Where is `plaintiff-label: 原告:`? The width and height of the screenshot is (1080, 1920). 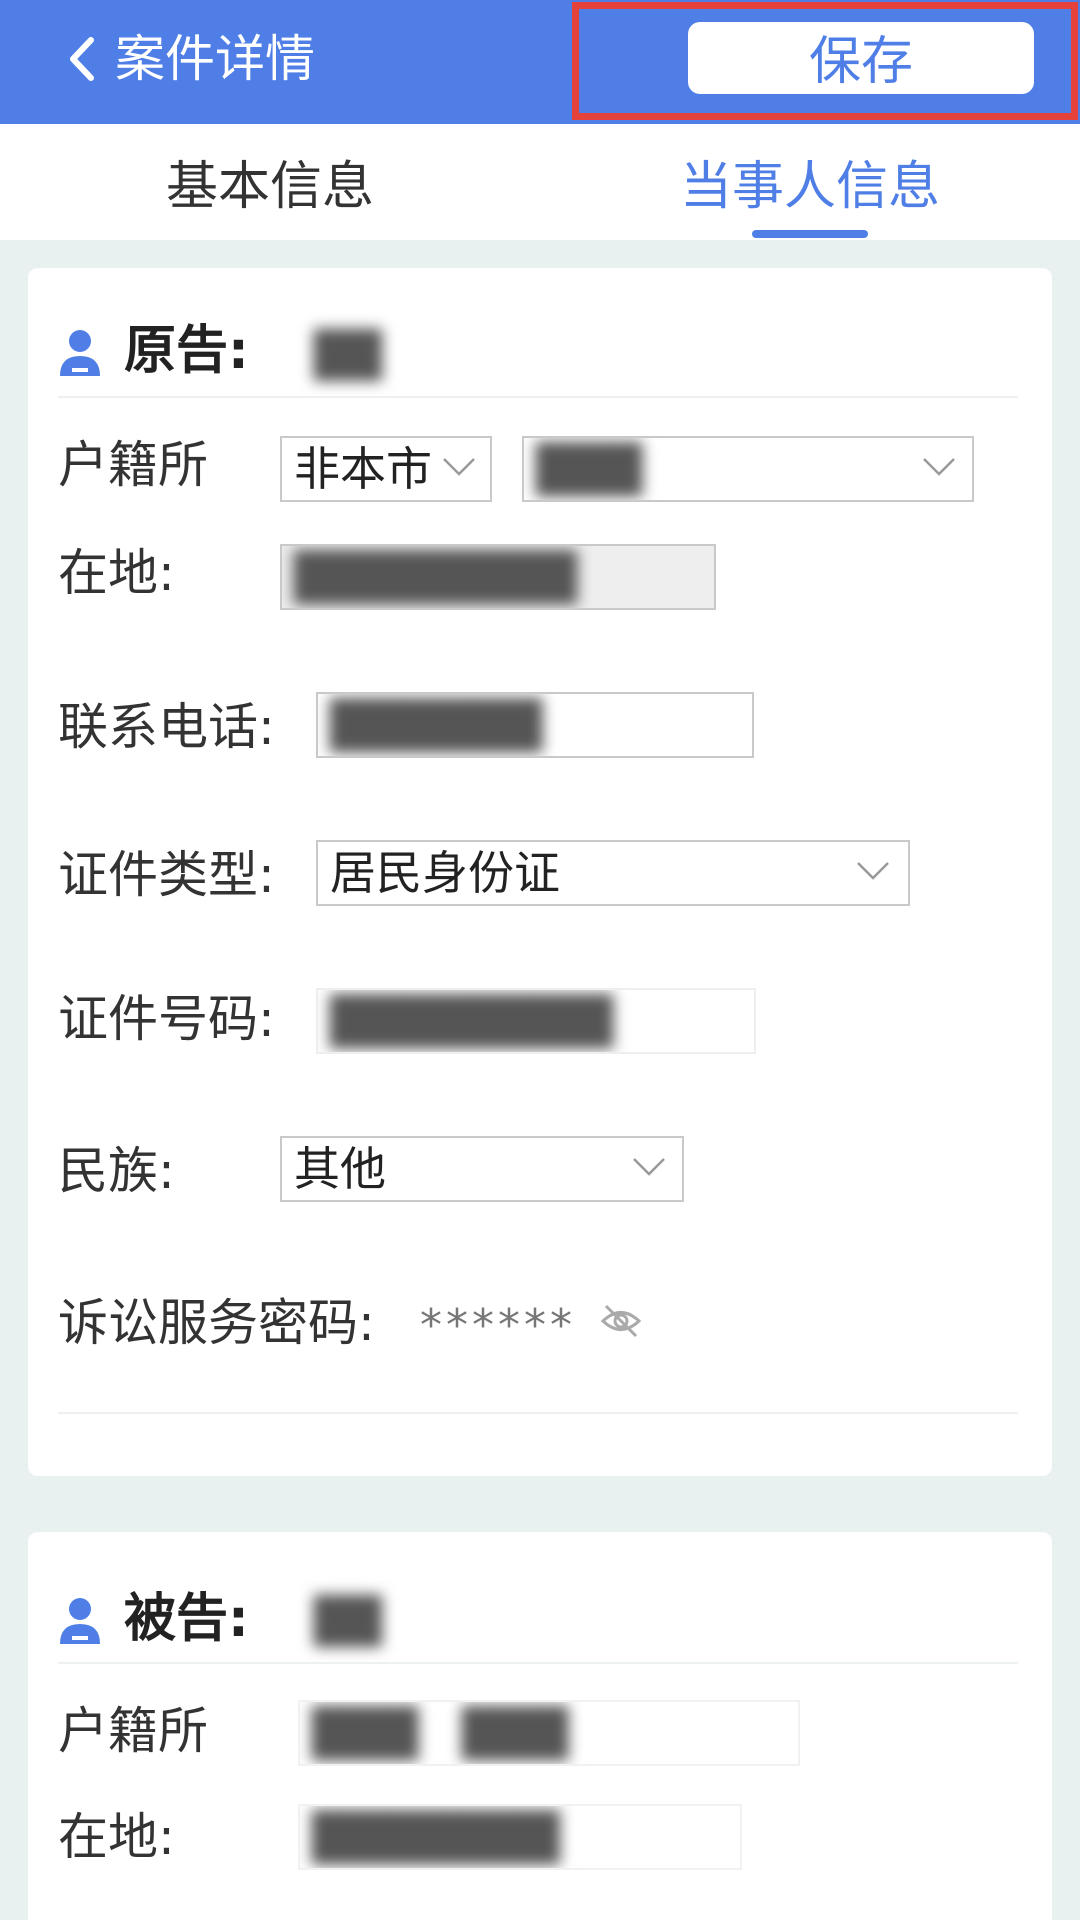
plaintiff-label: 原告: is located at coordinates (186, 351).